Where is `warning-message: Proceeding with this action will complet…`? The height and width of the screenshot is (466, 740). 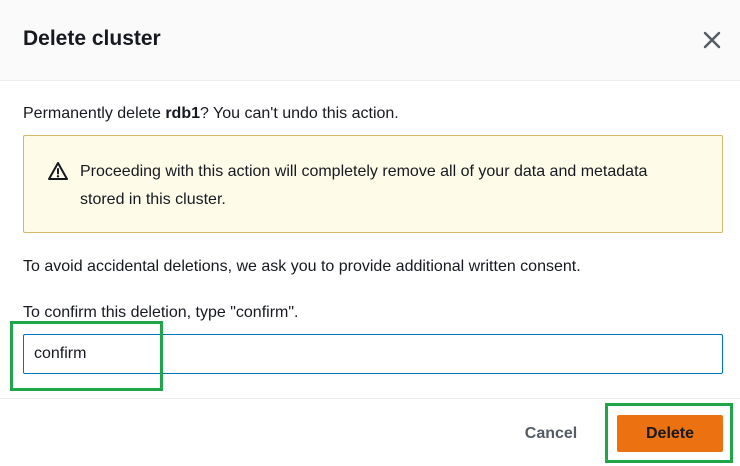
warning-message: Proceeding with this action will complet… is located at coordinates (364, 185).